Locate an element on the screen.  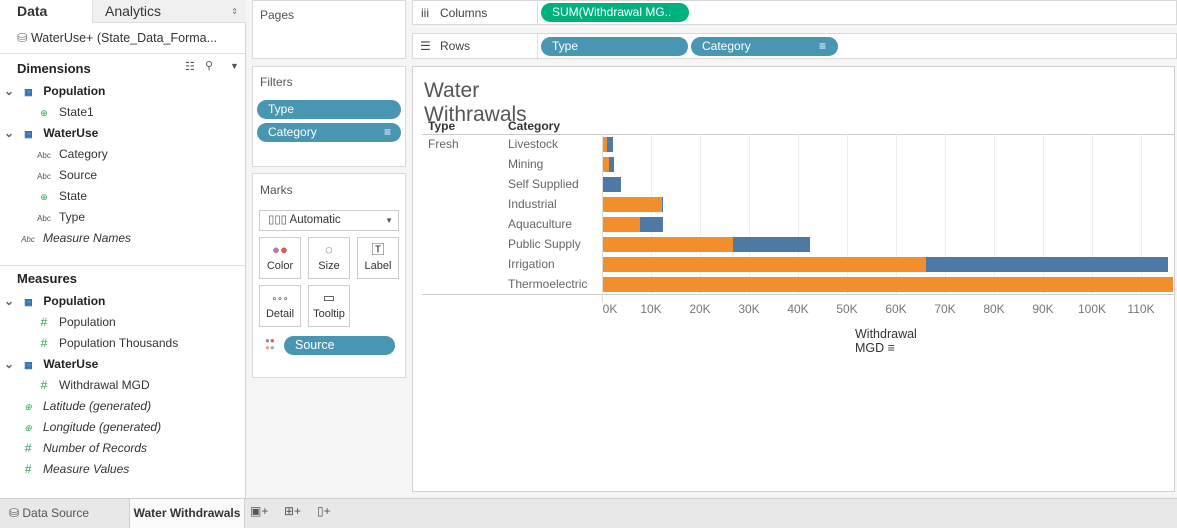
field-item: Abc Type is located at coordinates (59, 217).